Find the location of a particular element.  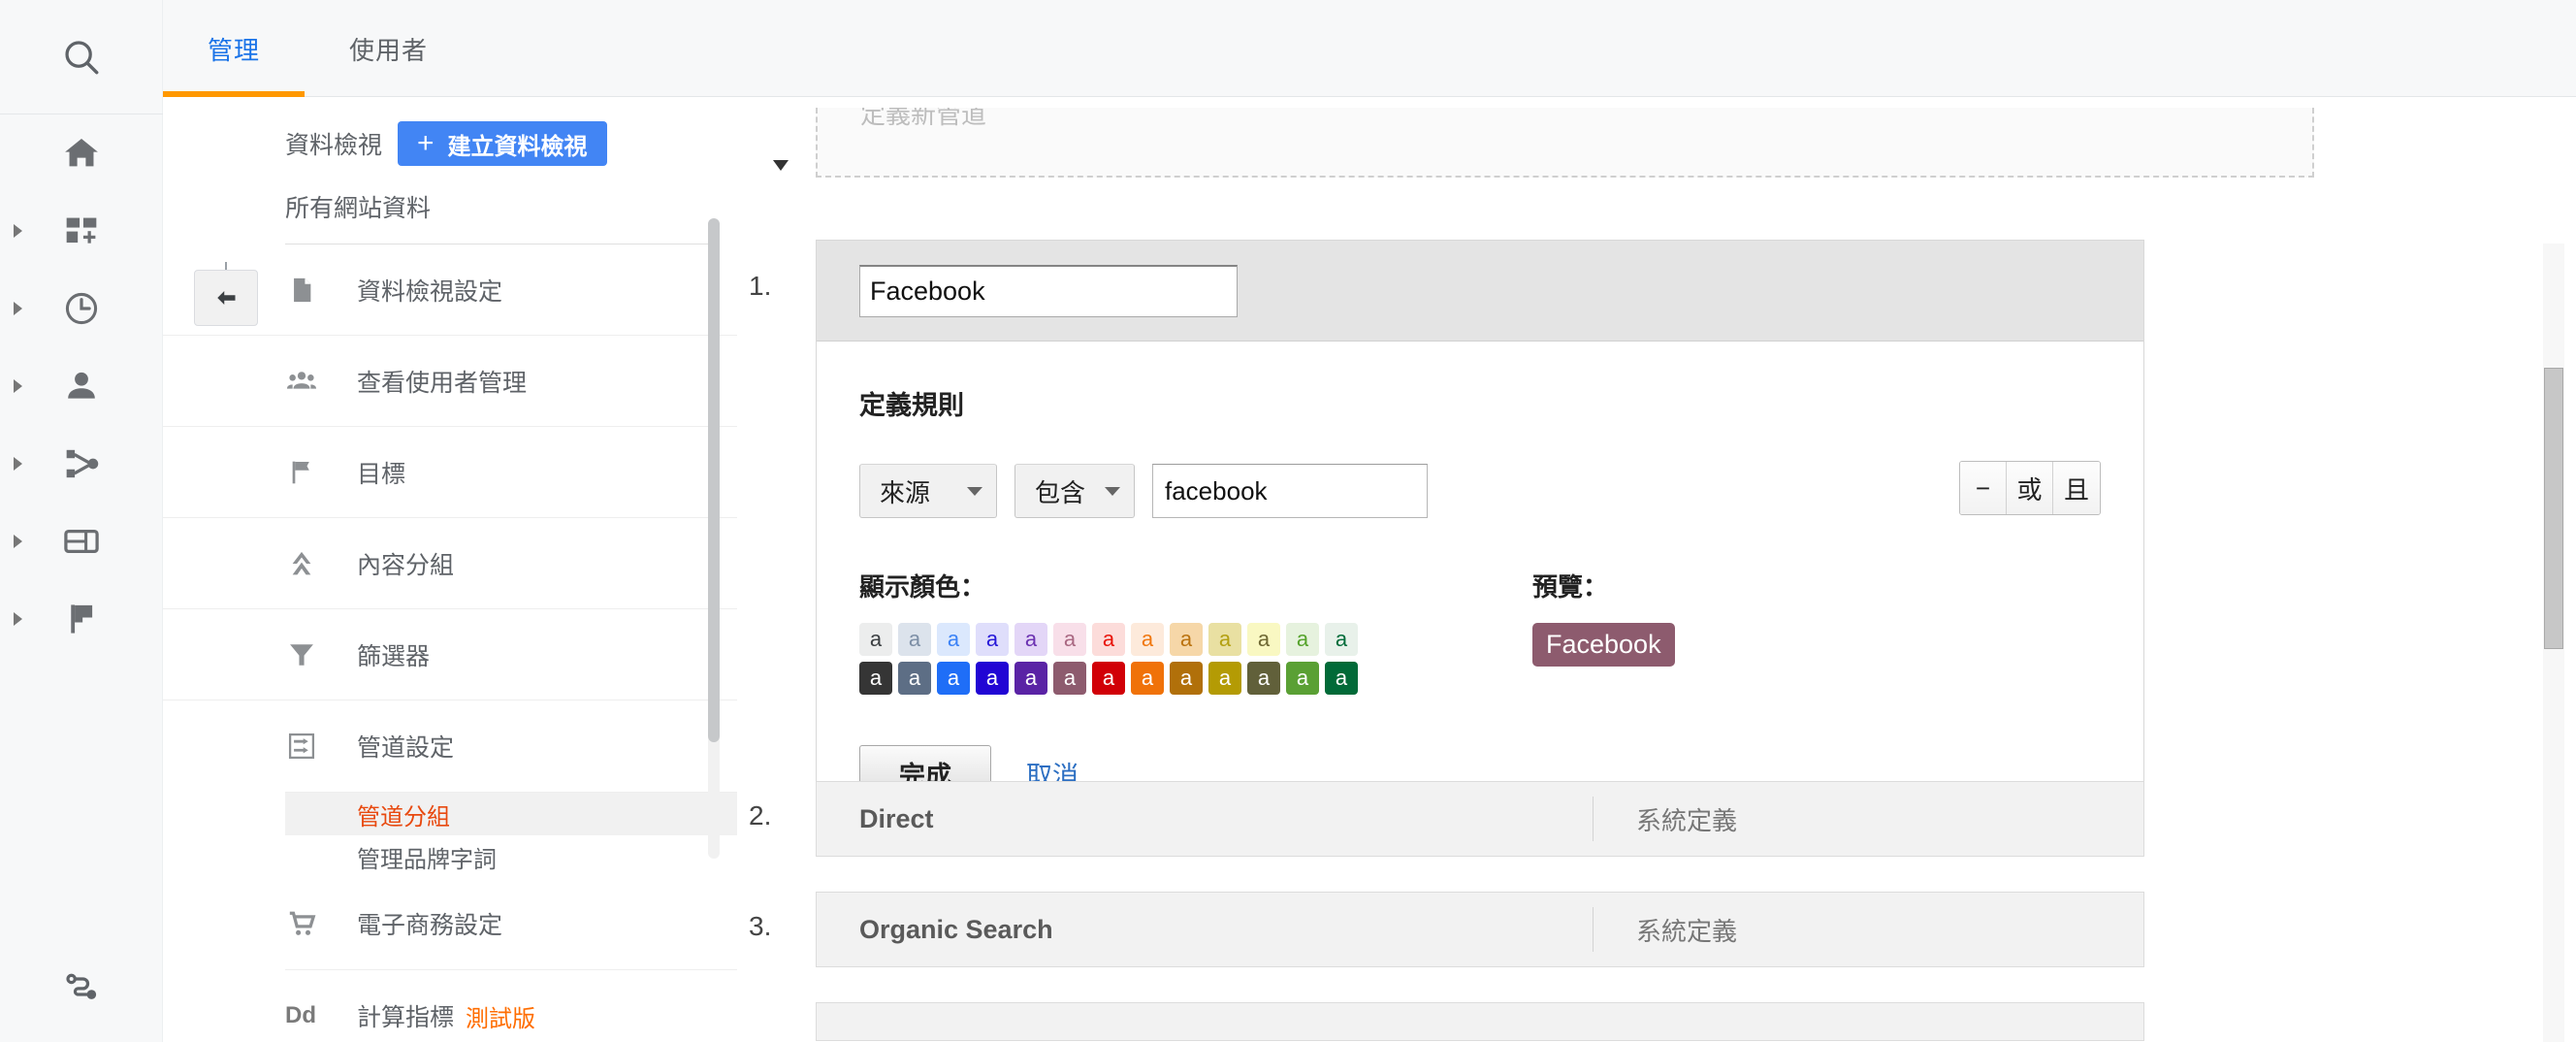

and-rule-button: 且 is located at coordinates (2076, 488).